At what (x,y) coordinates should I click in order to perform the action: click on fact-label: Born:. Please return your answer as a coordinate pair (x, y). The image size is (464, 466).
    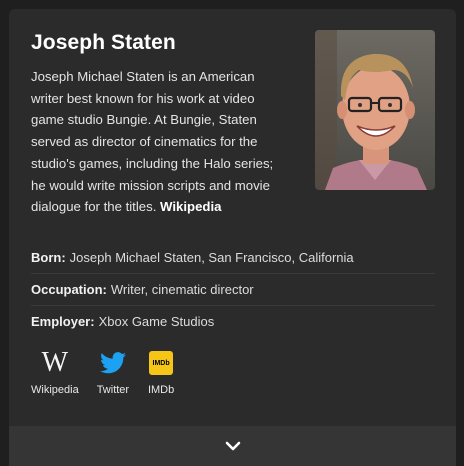
    Looking at the image, I should click on (48, 257).